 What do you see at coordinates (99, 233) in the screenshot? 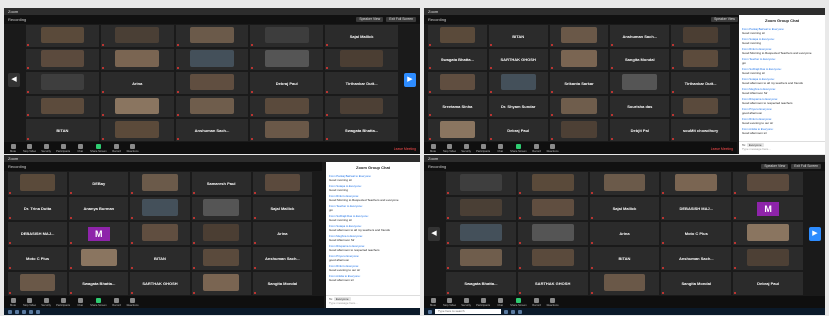
I see `participant-tile: M` at bounding box center [99, 233].